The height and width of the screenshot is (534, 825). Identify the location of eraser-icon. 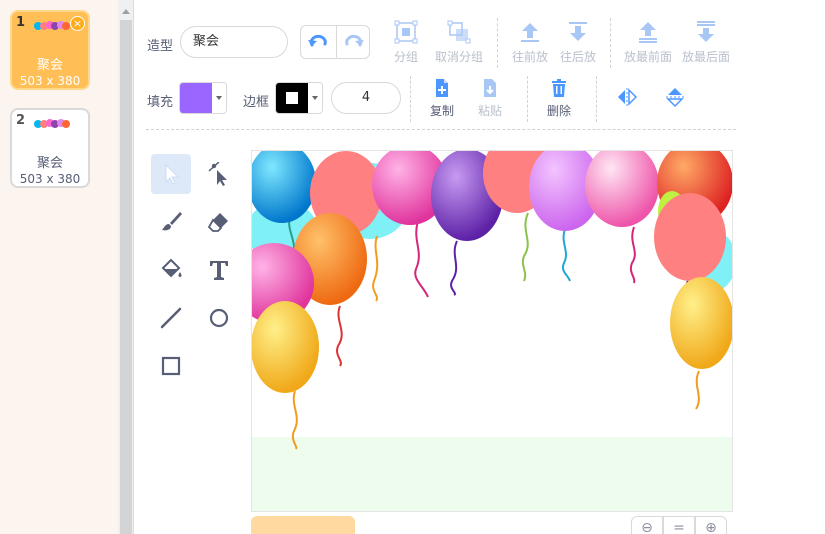
(217, 222).